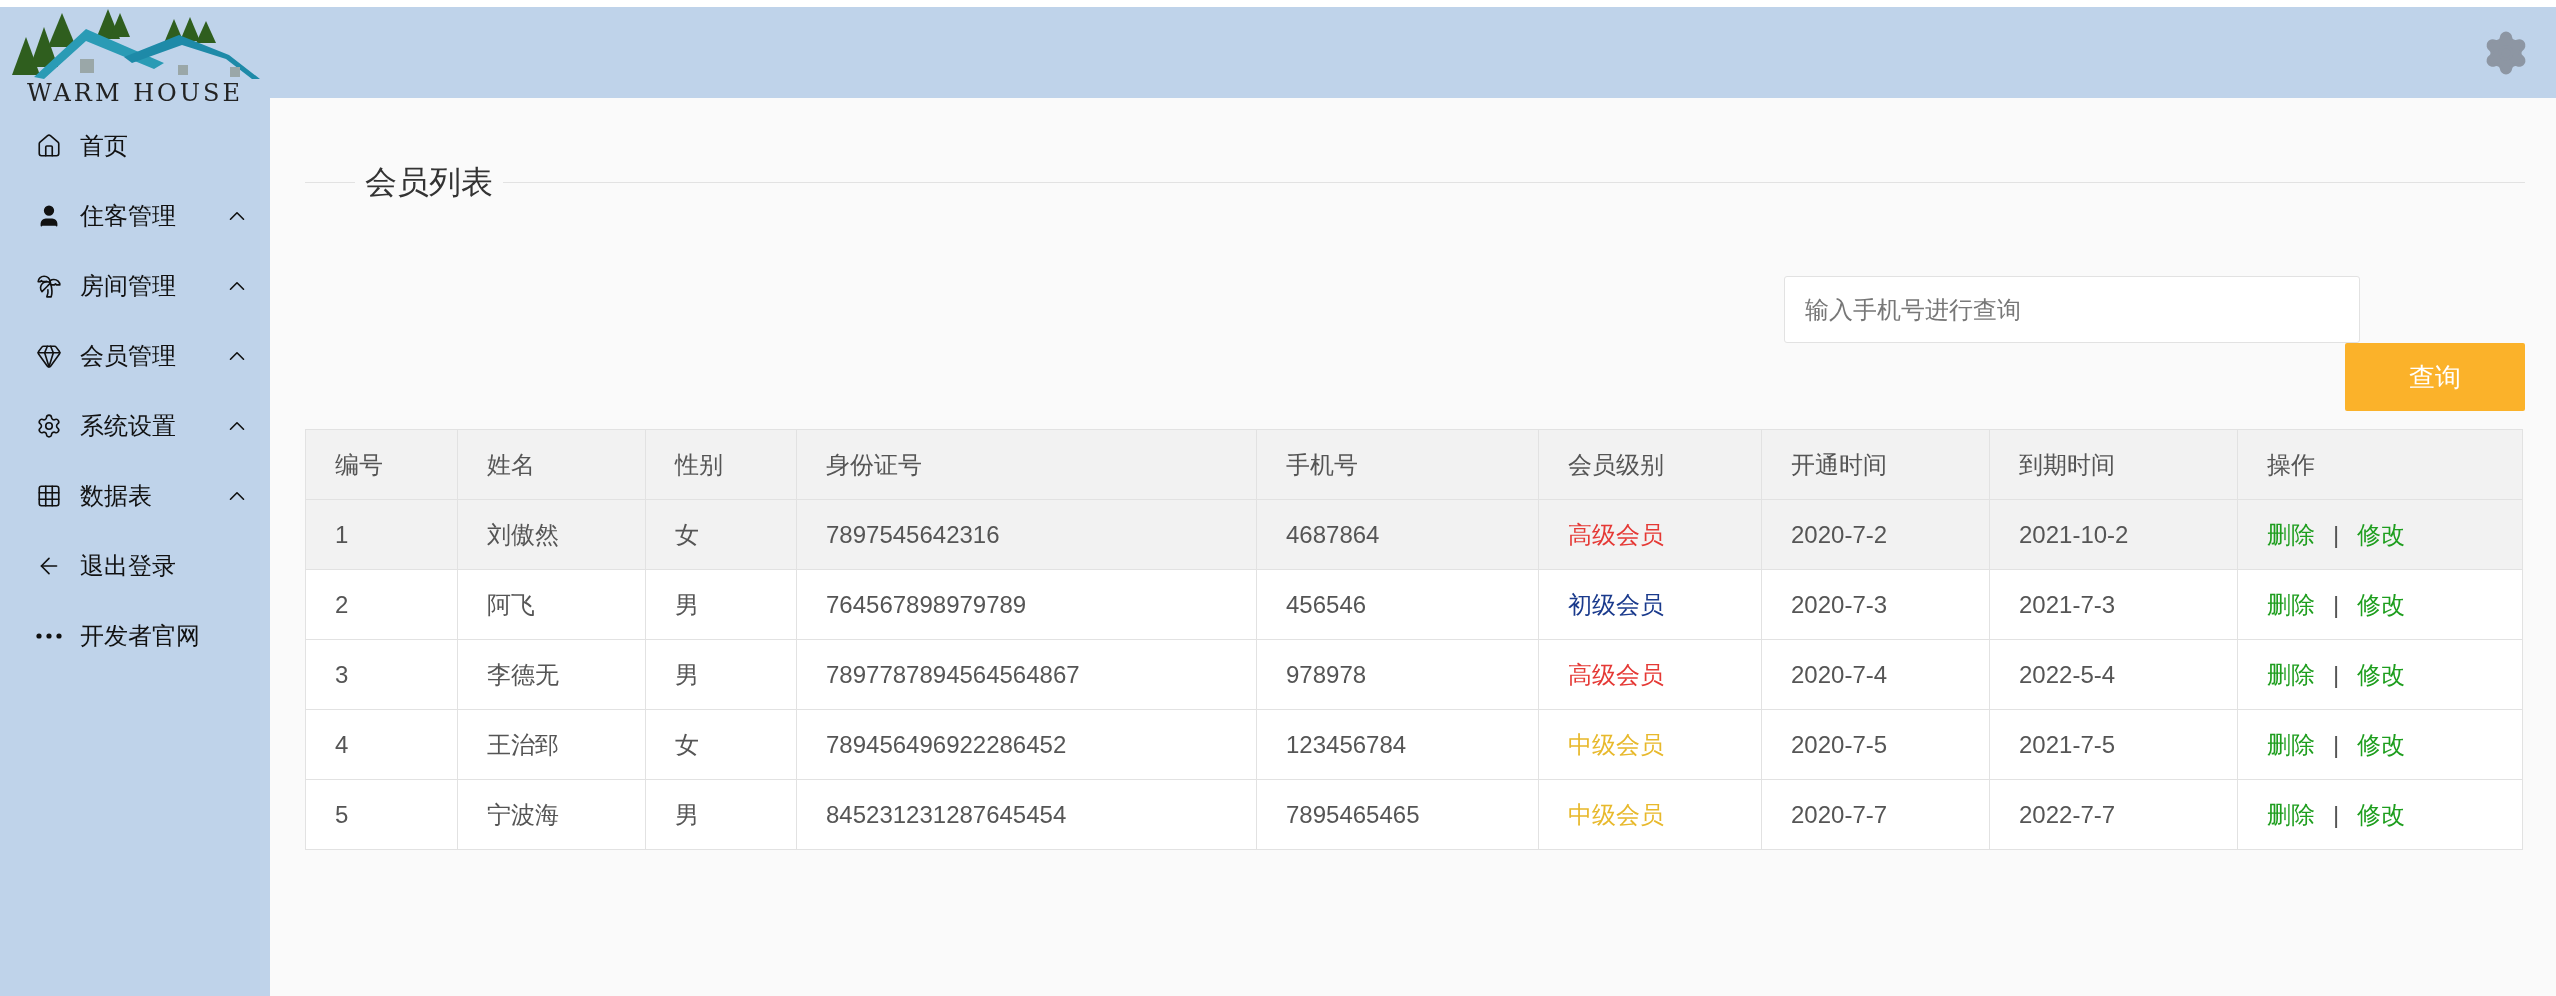 Image resolution: width=2556 pixels, height=996 pixels. What do you see at coordinates (135, 286) in the screenshot?
I see `sidebar-item: 房间管理` at bounding box center [135, 286].